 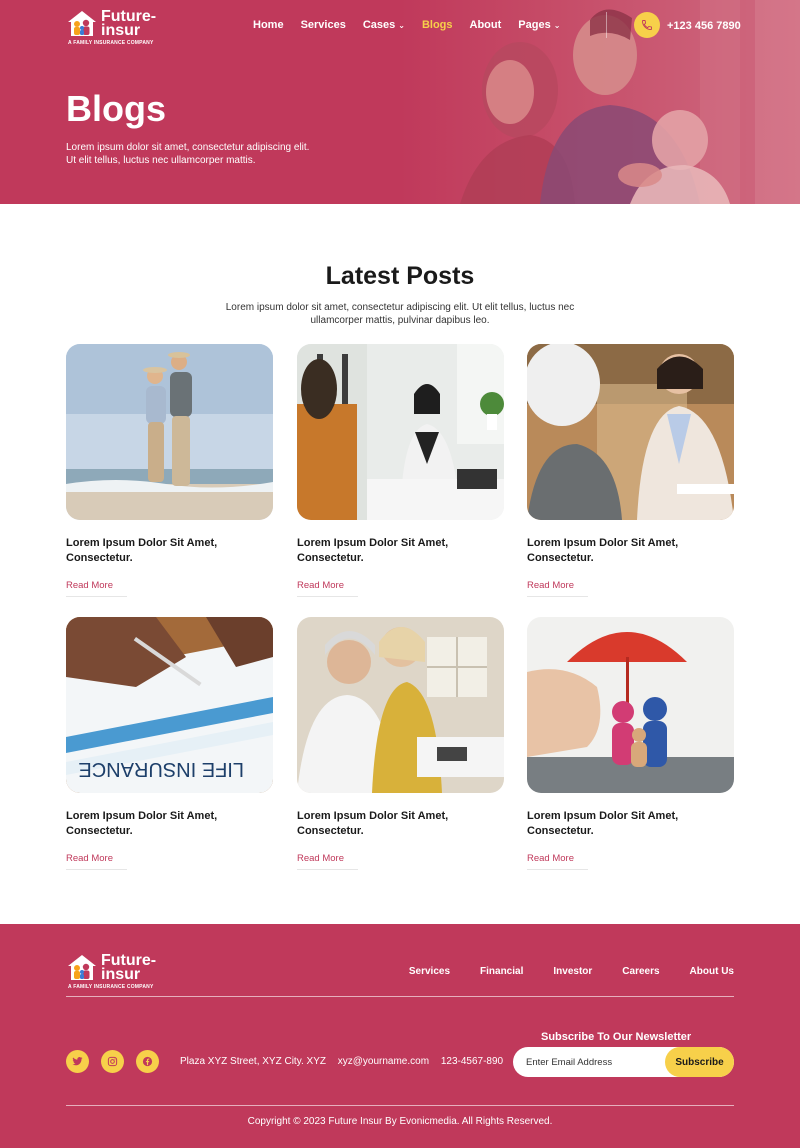 What do you see at coordinates (606, 25) in the screenshot?
I see `nav-divider` at bounding box center [606, 25].